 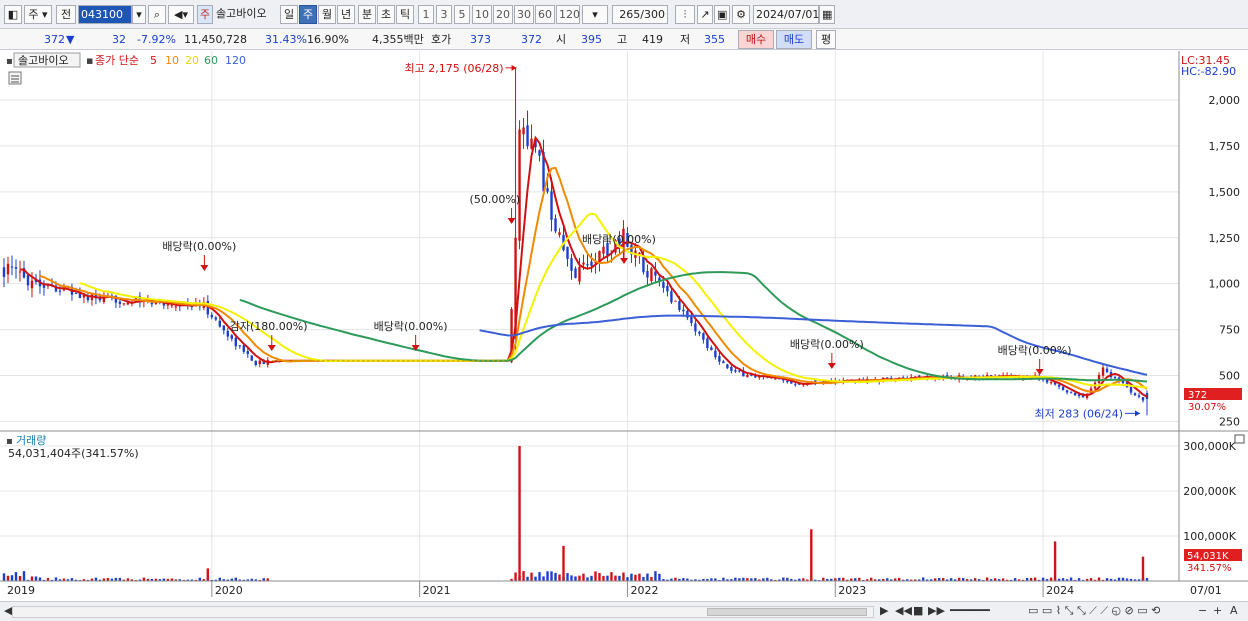 I want to click on price-tick-label: 1,000, so click(x=1225, y=284).